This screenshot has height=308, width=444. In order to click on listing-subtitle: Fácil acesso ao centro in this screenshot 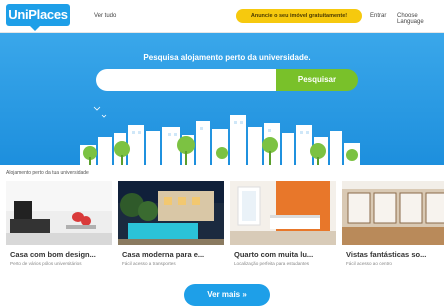, I will do `click(369, 263)`.